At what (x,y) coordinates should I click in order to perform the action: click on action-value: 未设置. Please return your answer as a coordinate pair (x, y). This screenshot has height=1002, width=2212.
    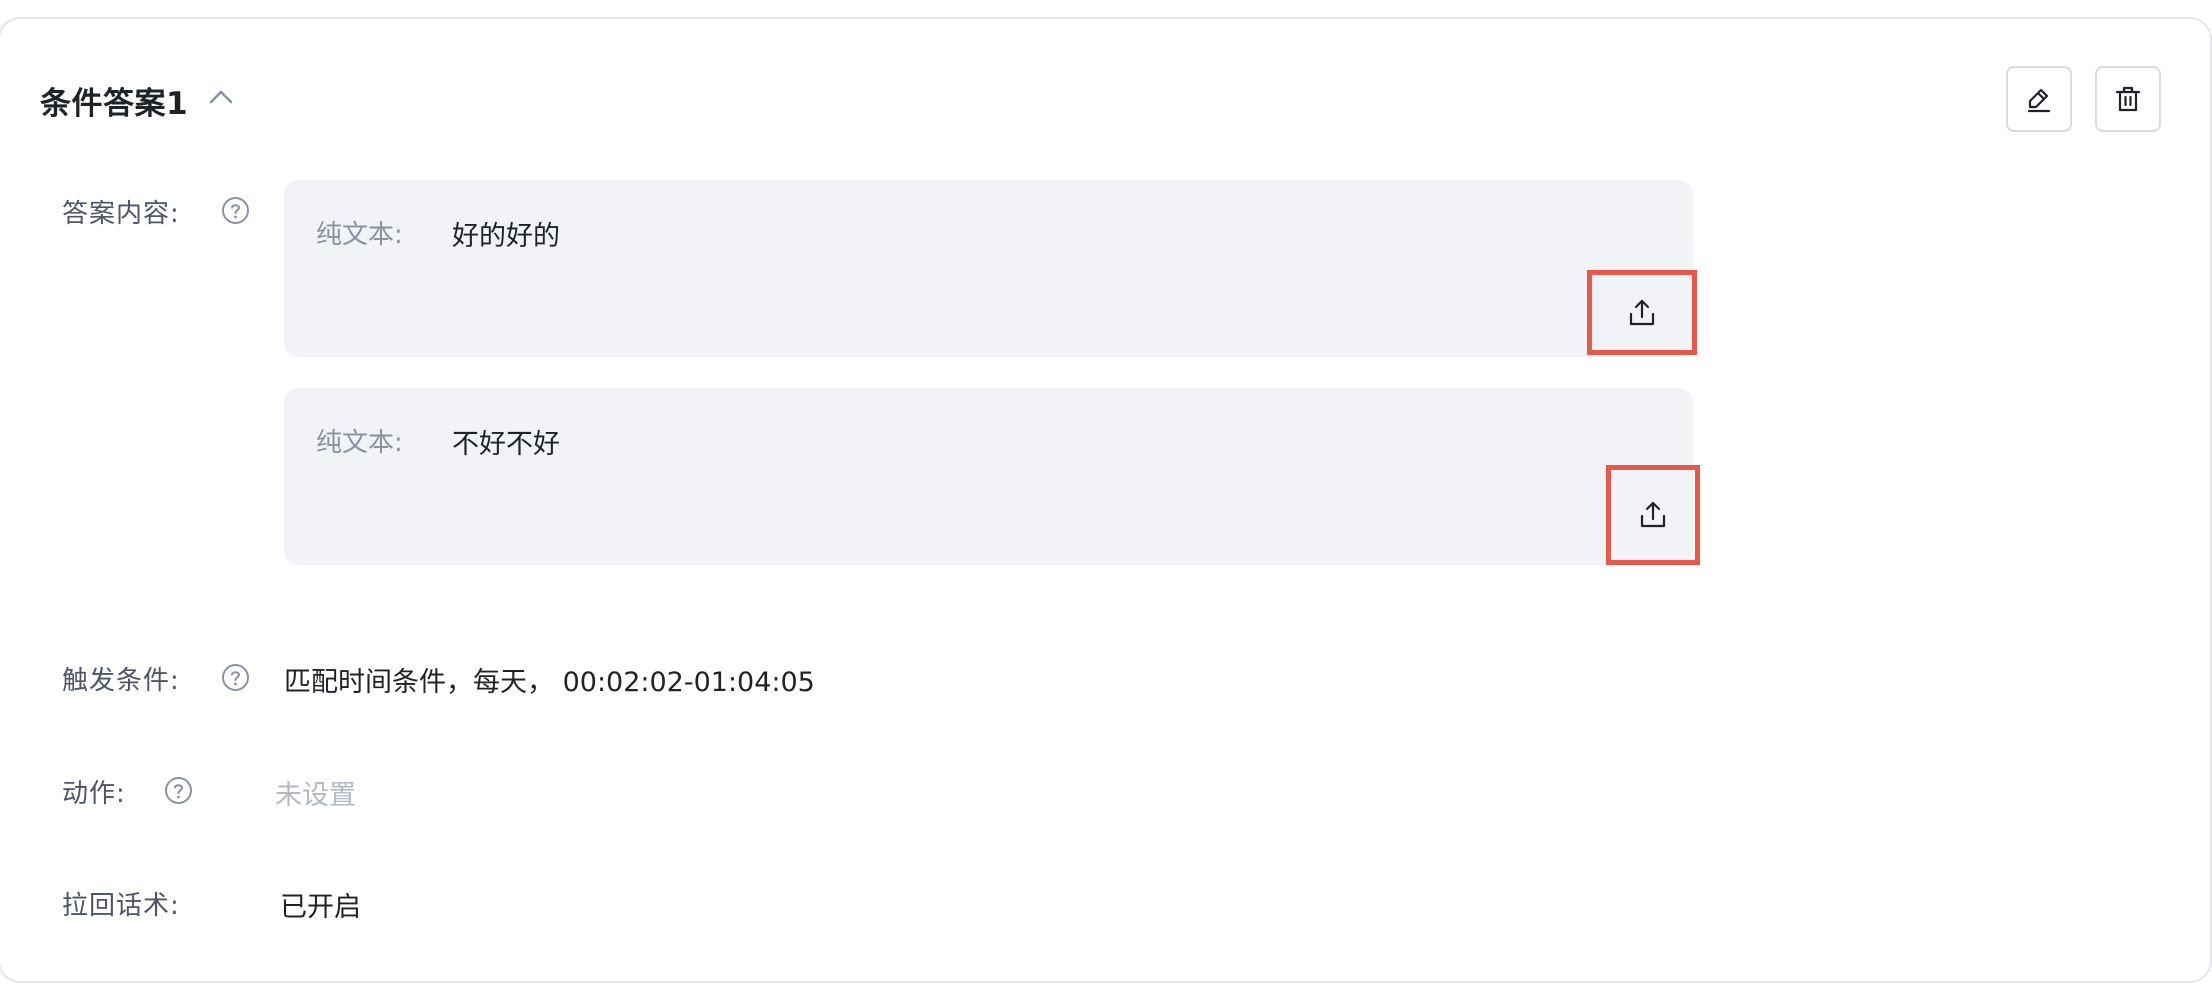
    Looking at the image, I should click on (315, 795).